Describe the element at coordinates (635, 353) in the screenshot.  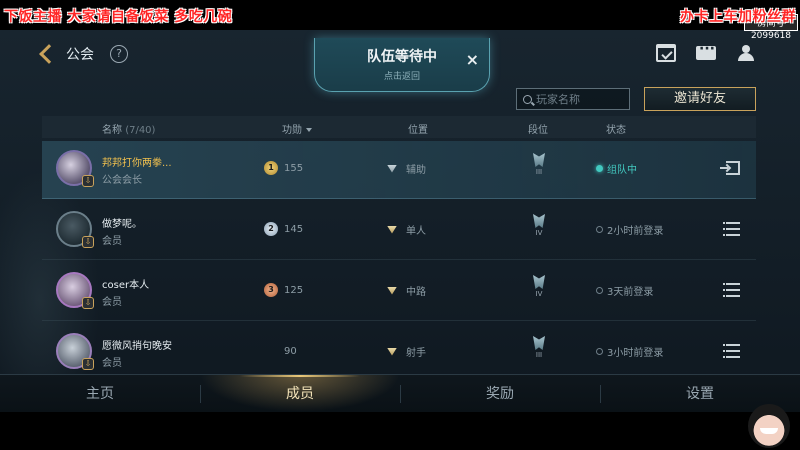
I see `status-label: 3小时前登录` at that location.